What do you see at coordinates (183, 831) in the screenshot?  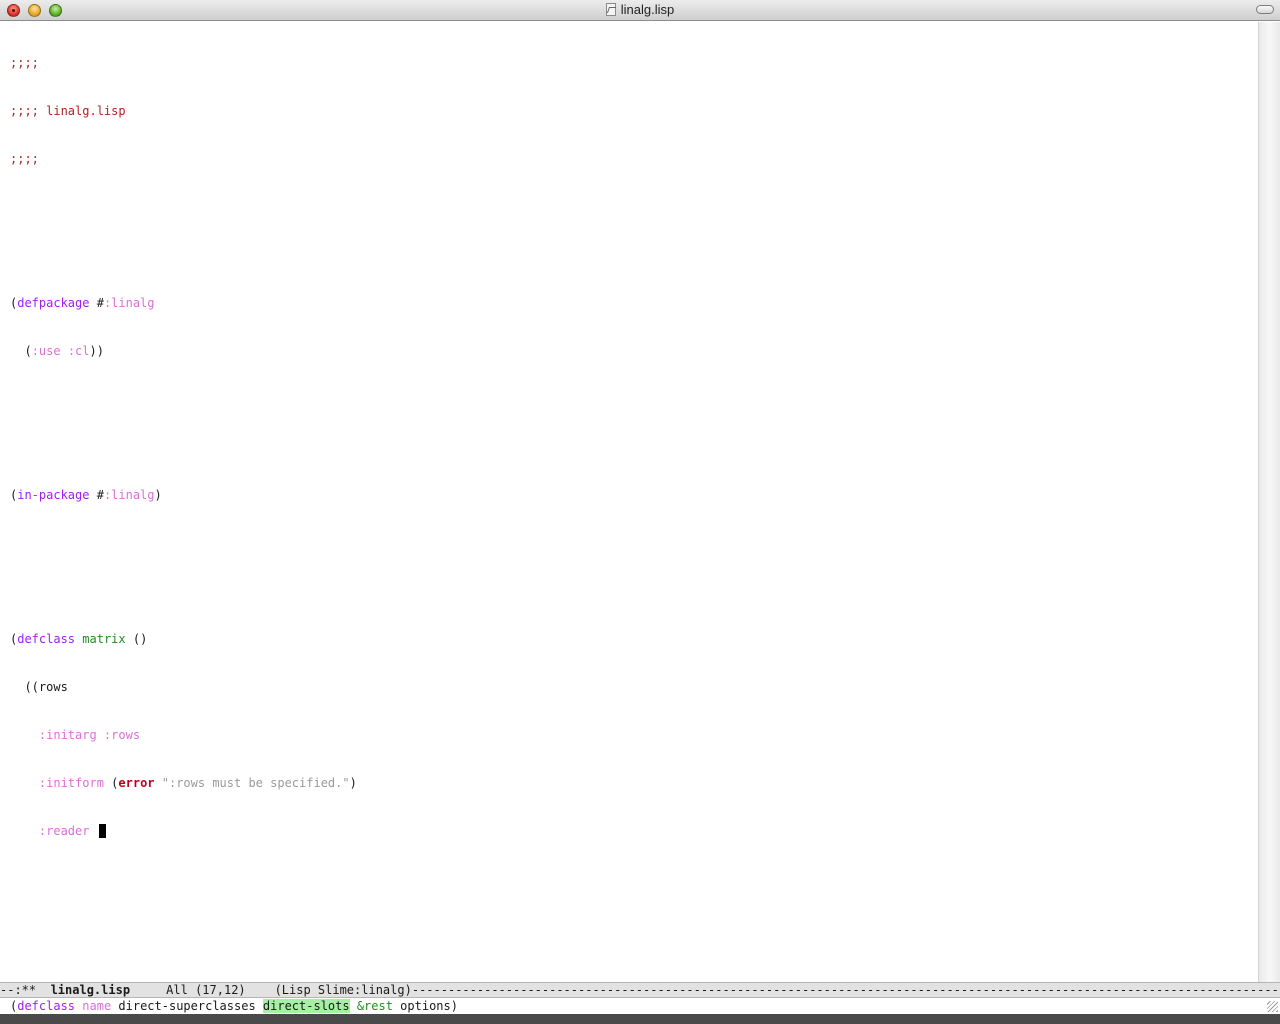 I see `code-line-17: :reader` at bounding box center [183, 831].